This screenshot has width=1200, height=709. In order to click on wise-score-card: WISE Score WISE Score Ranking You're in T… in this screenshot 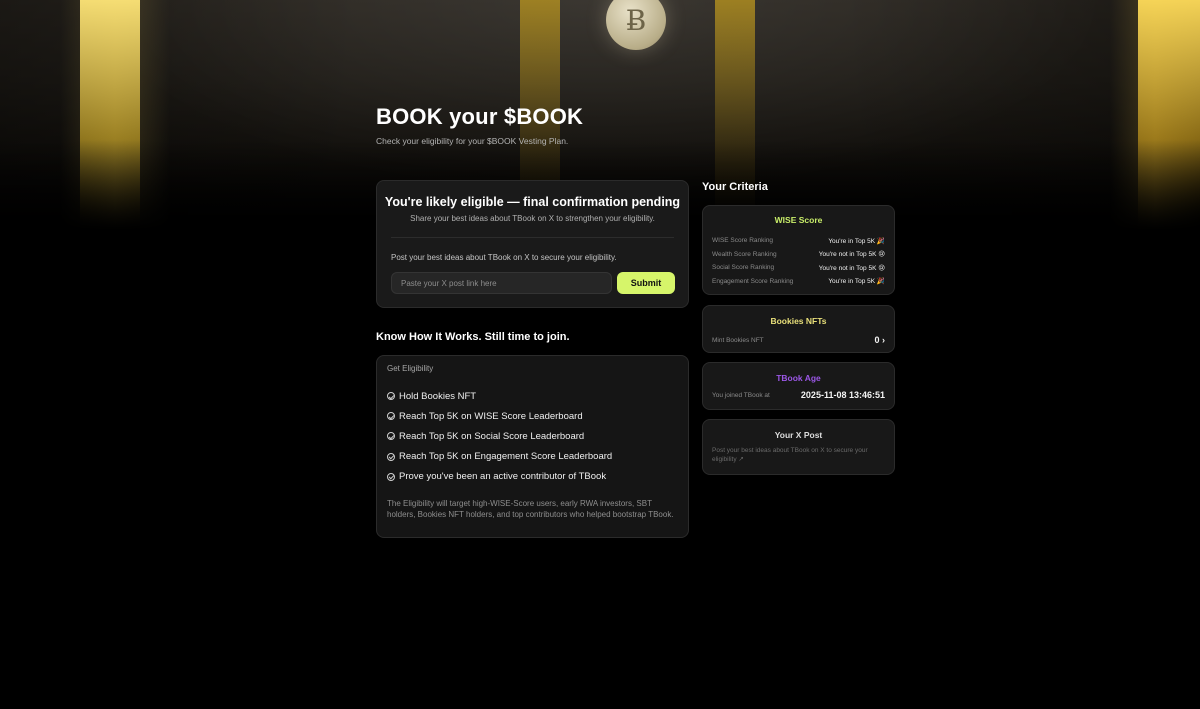, I will do `click(798, 250)`.